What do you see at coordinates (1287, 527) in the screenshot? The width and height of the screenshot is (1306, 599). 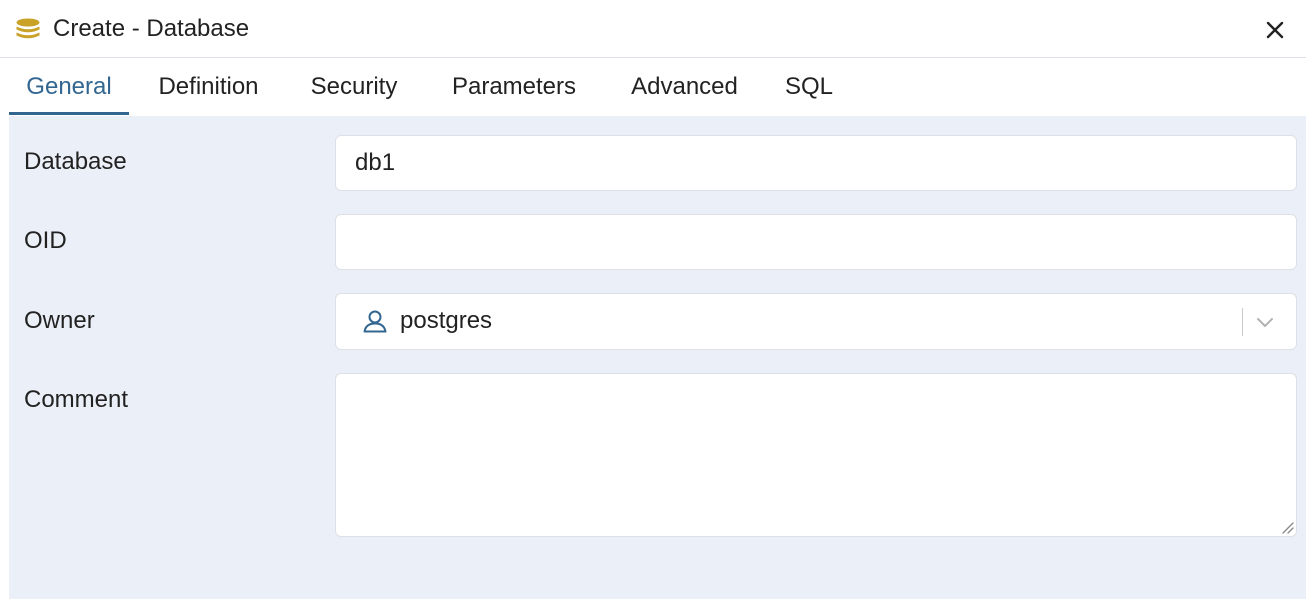 I see `resize-handle-icon` at bounding box center [1287, 527].